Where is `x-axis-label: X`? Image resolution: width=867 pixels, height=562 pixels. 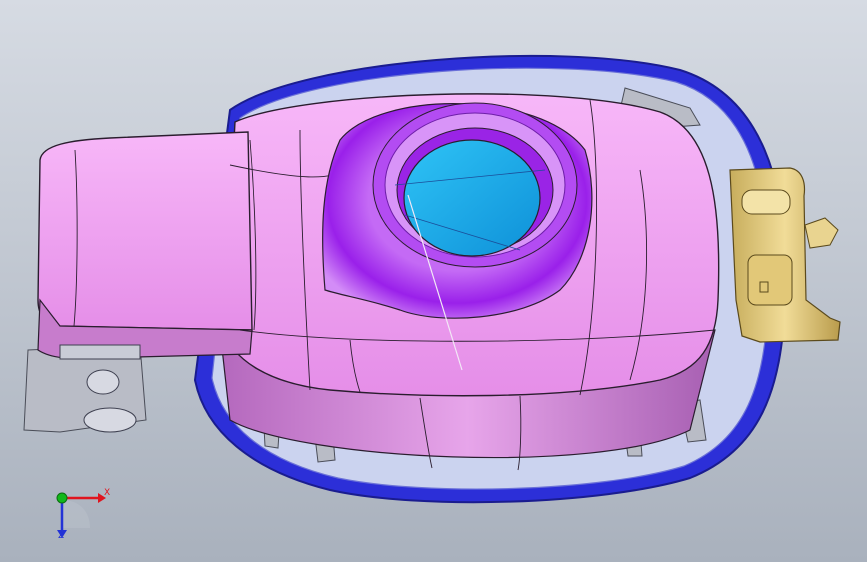 x-axis-label: X is located at coordinates (107, 493).